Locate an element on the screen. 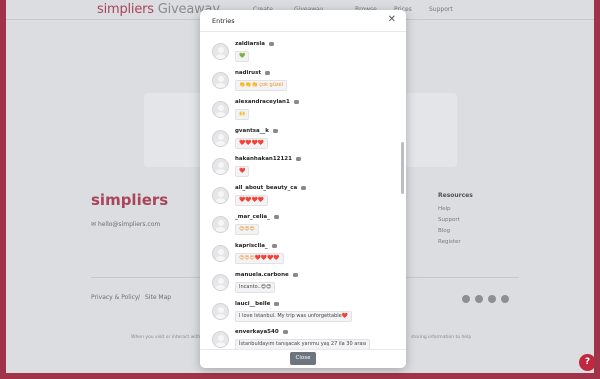 This screenshot has width=600, height=379. footer-email: ✉ hello@simpliers.com is located at coordinates (125, 224).